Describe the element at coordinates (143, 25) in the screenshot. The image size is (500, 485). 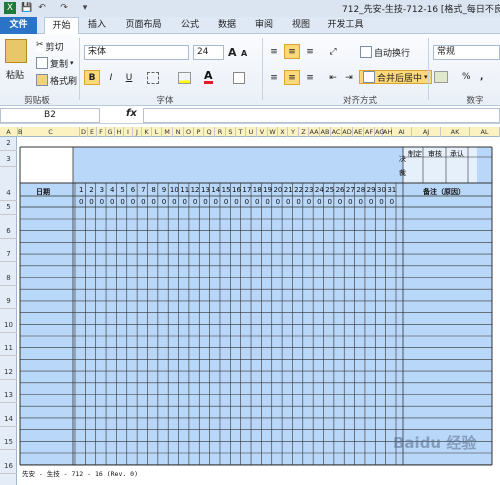
I see `tab-page-layout: 页面布局` at that location.